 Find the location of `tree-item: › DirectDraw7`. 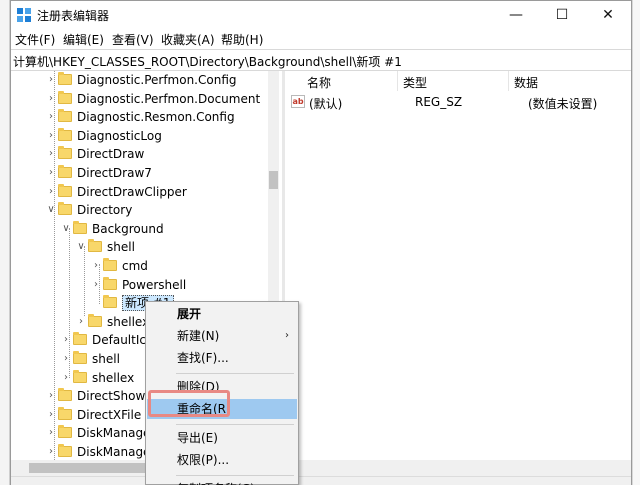

tree-item: › DirectDraw7 is located at coordinates (100, 173).